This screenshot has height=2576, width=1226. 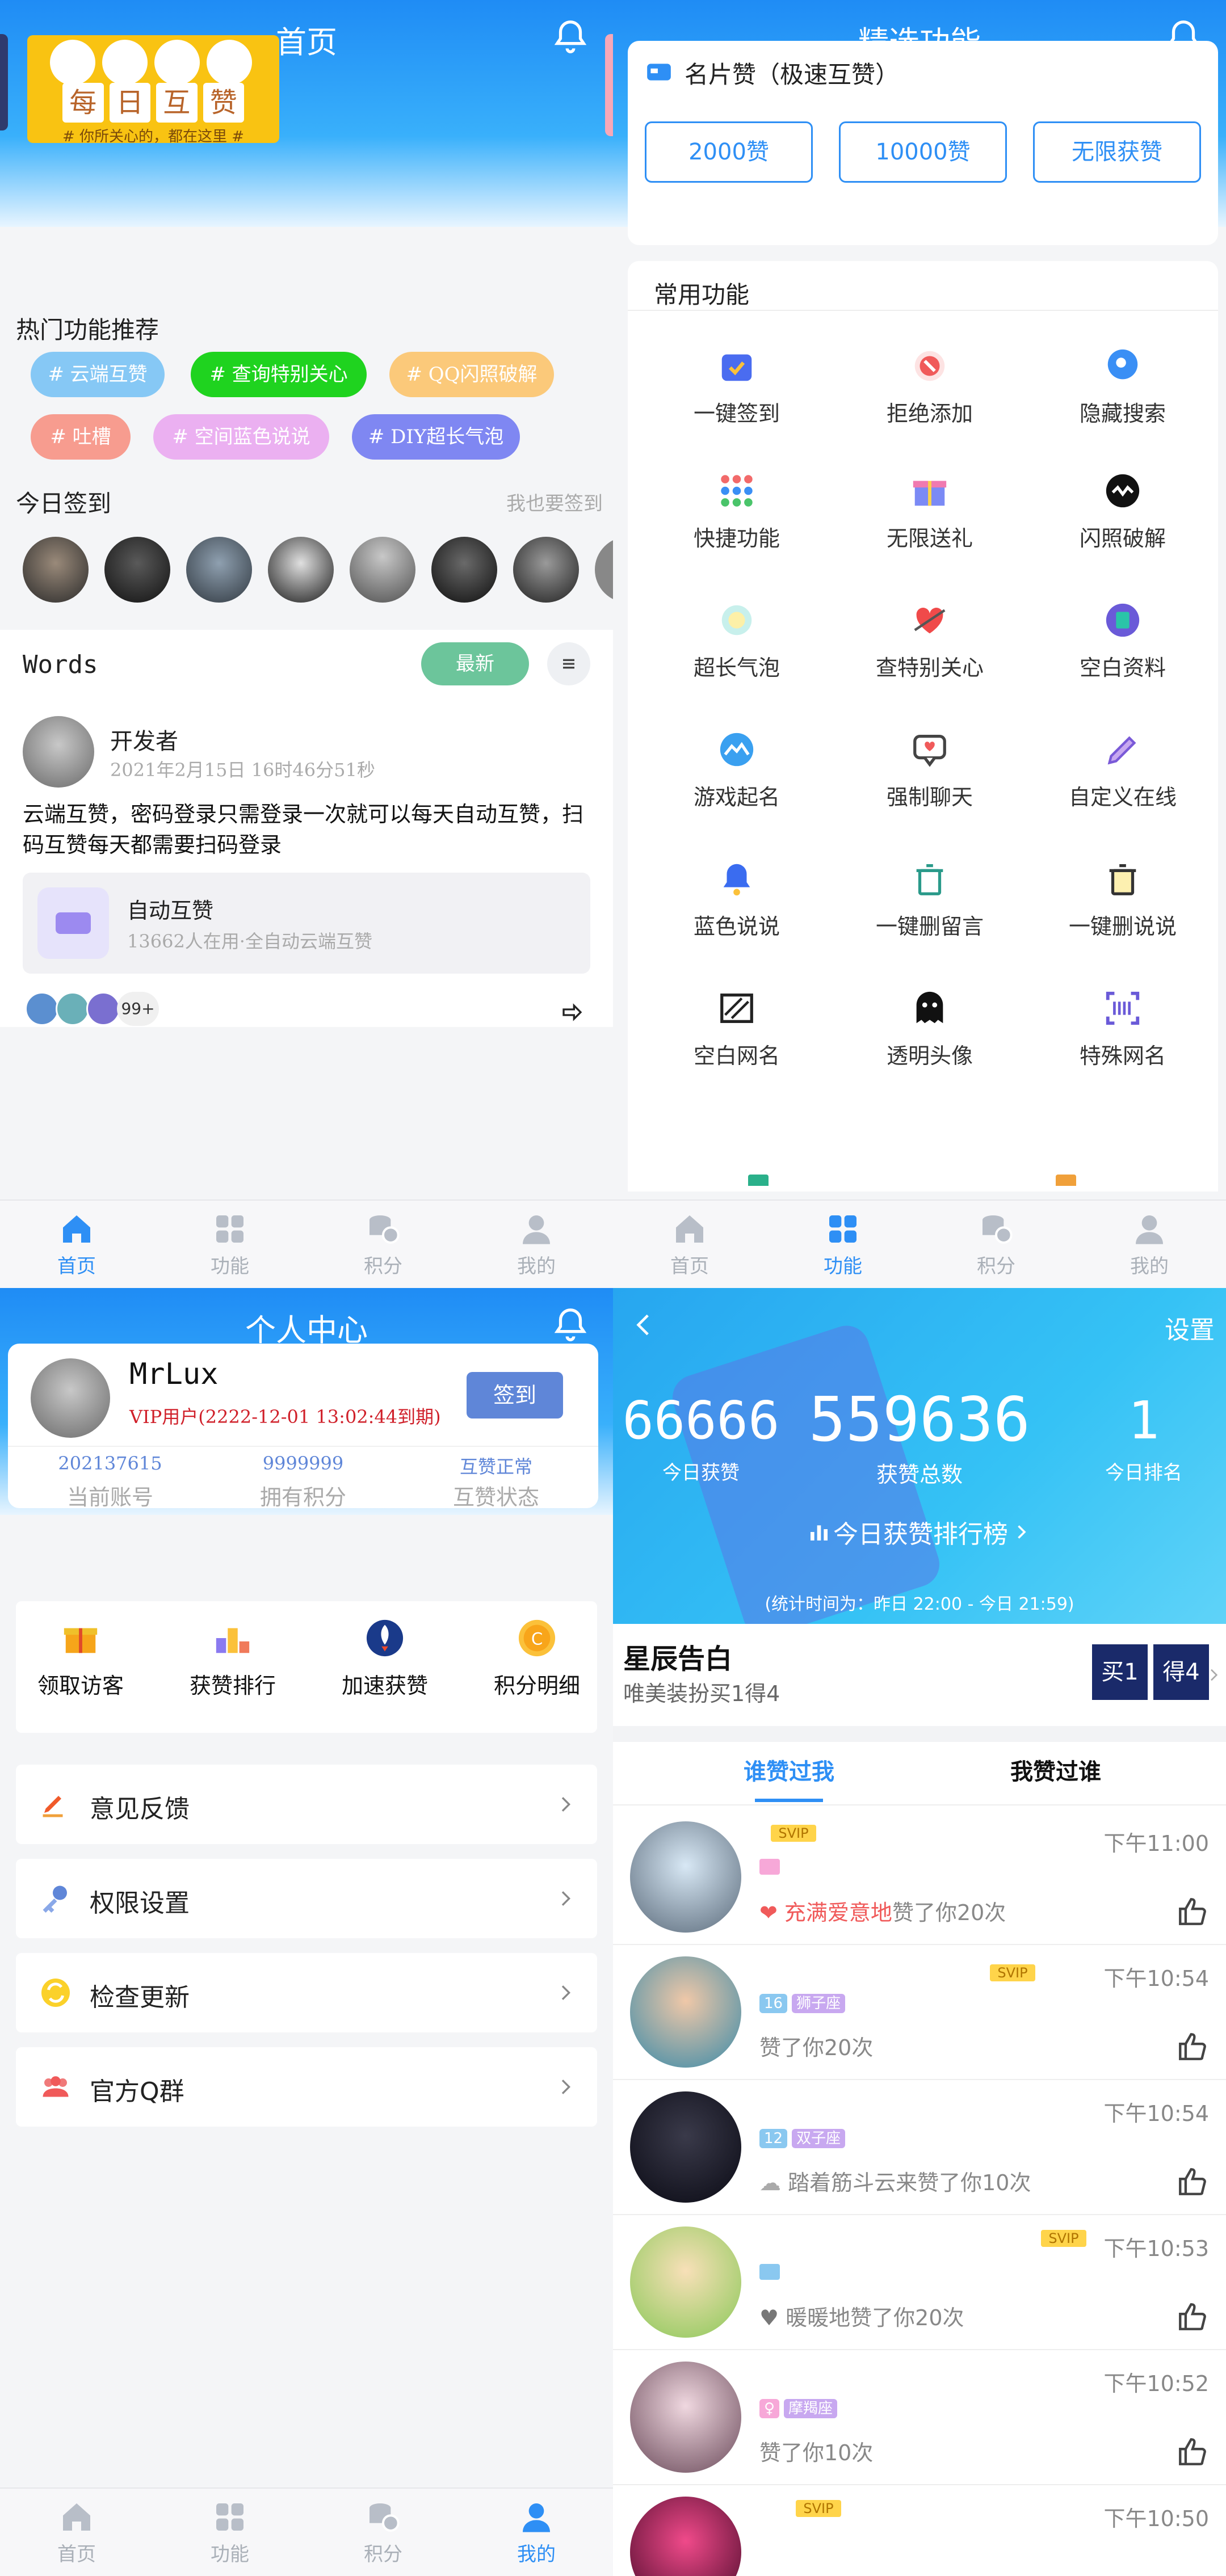 What do you see at coordinates (4, 82) in the screenshot?
I see `banner-prev-peek` at bounding box center [4, 82].